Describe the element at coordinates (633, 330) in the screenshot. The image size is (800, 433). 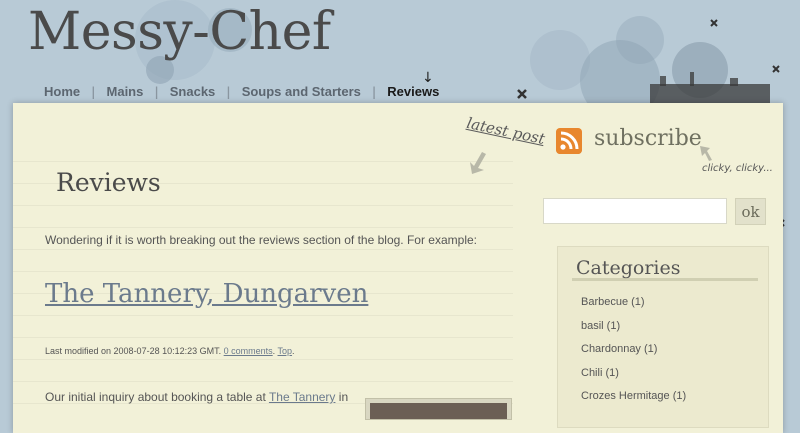
I see `list-item: basil (1)` at that location.